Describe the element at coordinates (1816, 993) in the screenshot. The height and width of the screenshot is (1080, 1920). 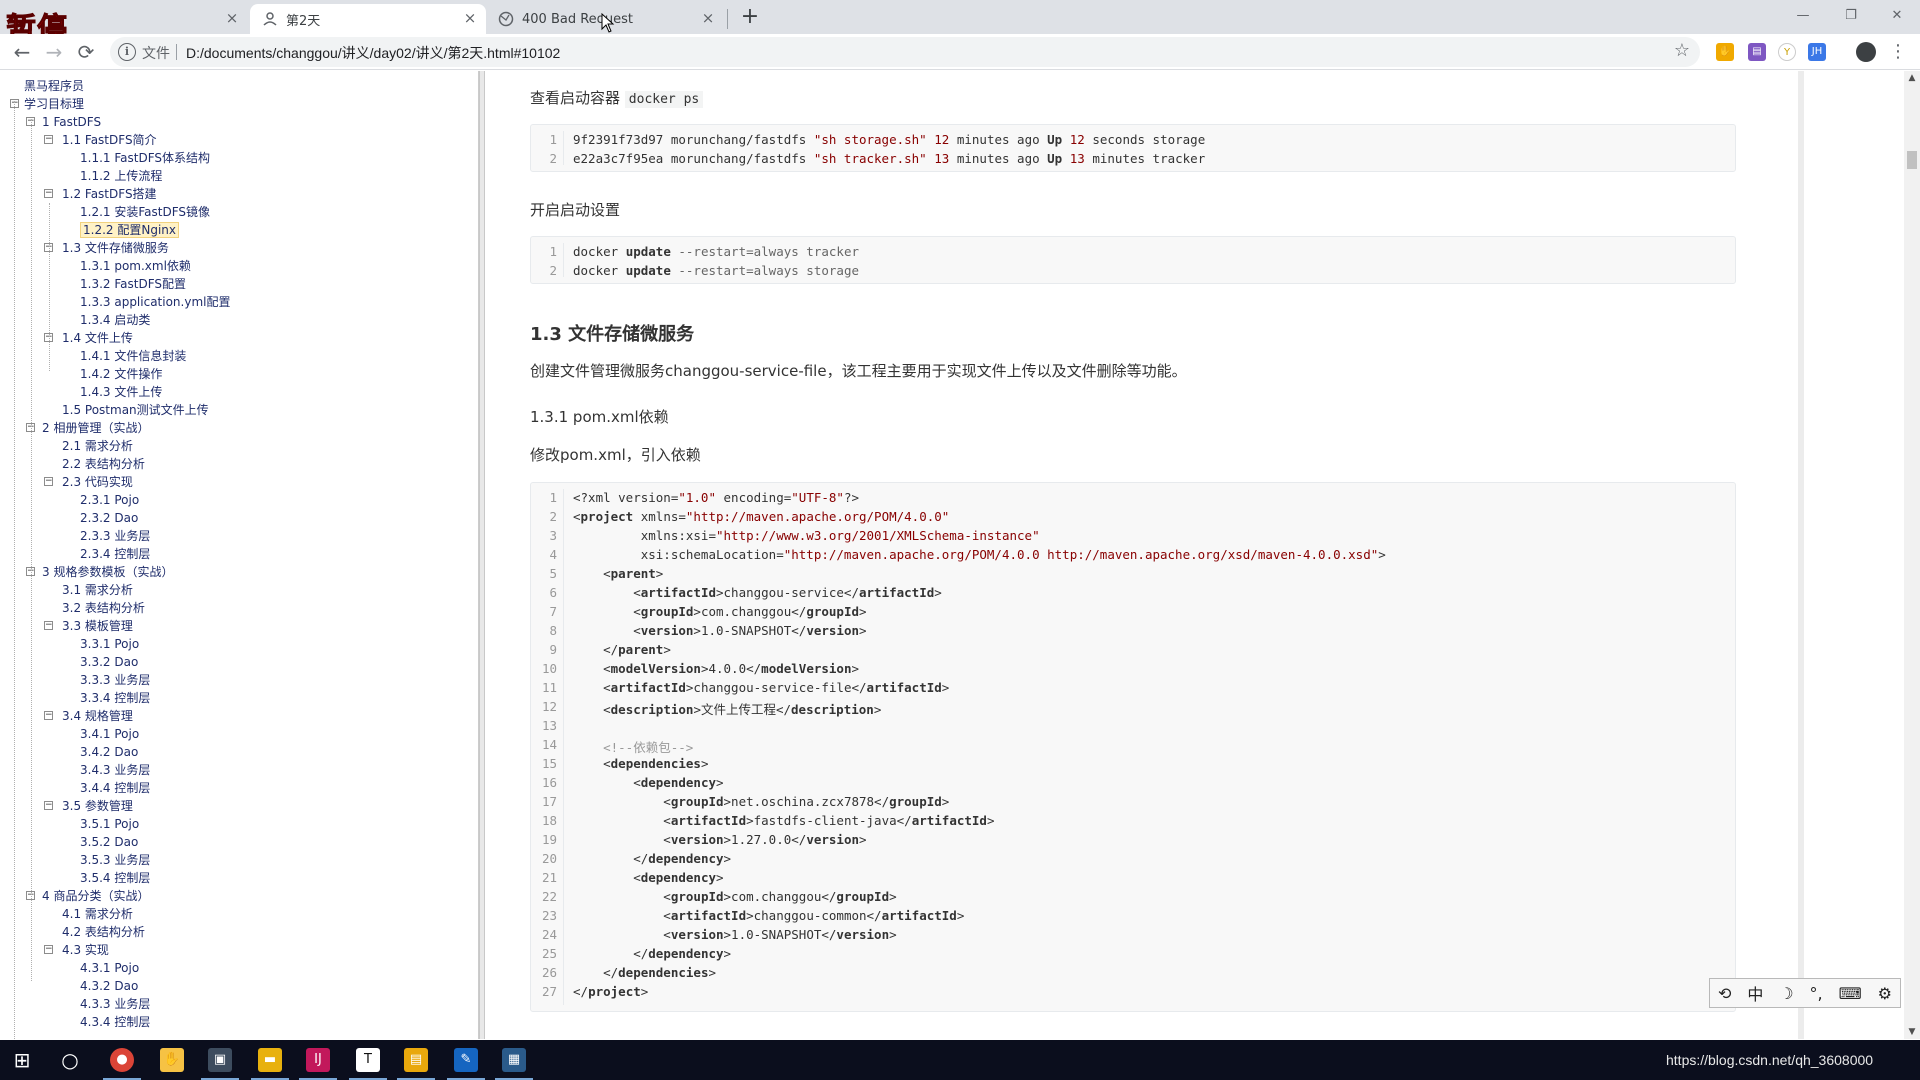
I see `ime-punctuation-icon: °,` at that location.